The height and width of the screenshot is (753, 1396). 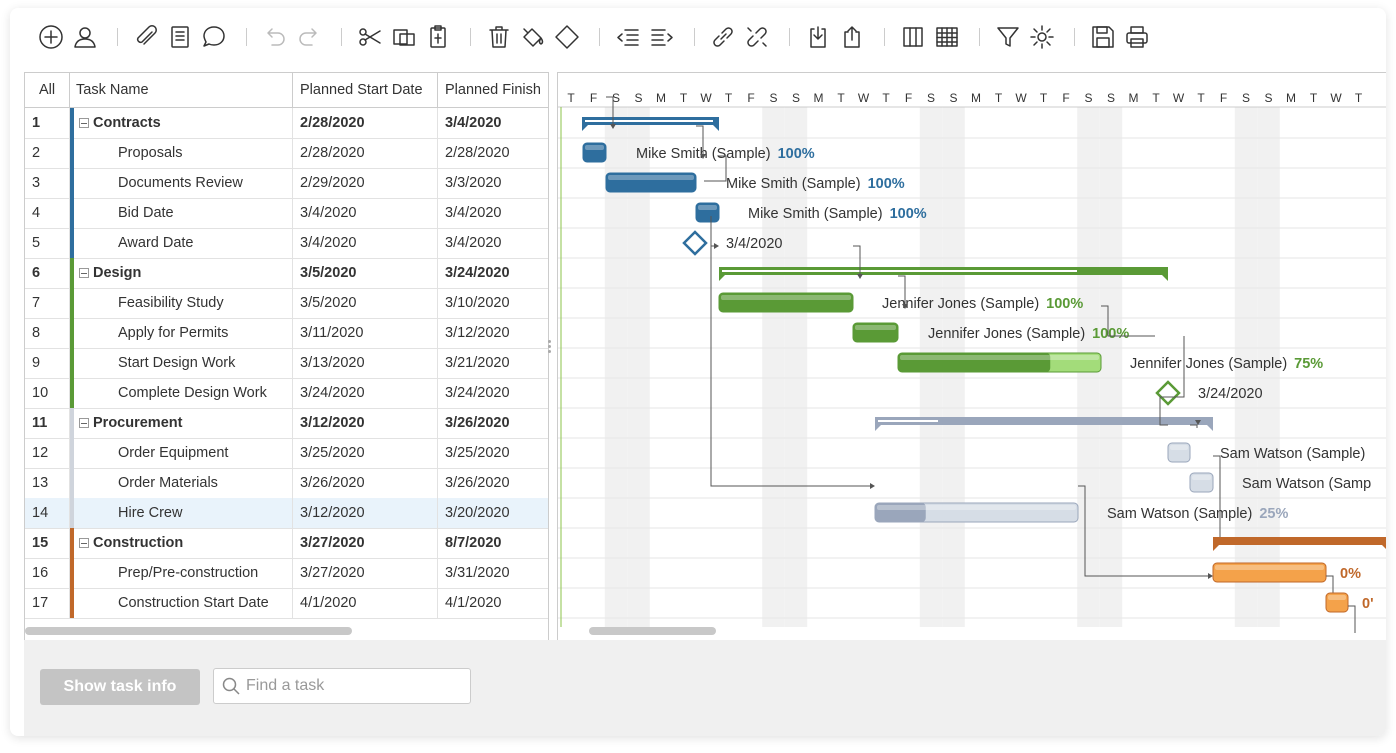 I want to click on planned-start-cell: 4/1/2020, so click(x=365, y=603).